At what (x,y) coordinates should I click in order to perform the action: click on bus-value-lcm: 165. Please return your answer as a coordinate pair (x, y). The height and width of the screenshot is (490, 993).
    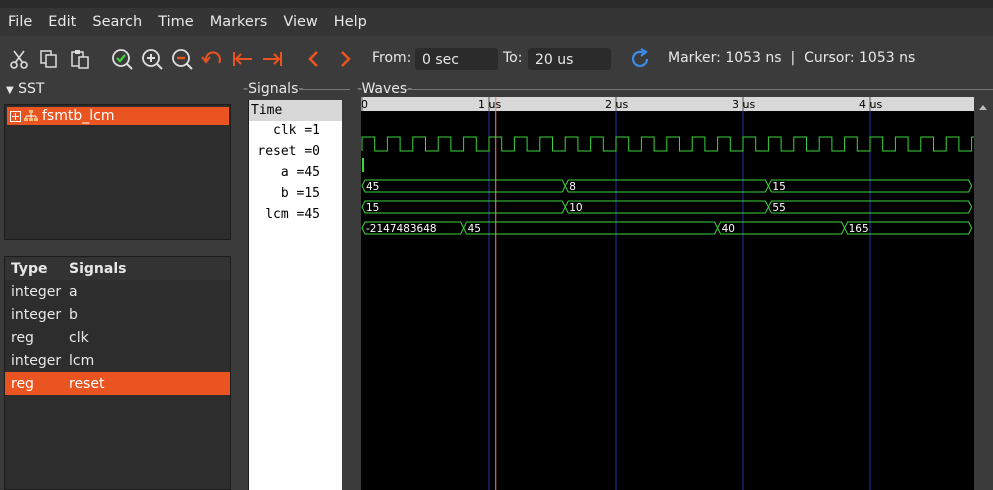
    Looking at the image, I should click on (859, 229).